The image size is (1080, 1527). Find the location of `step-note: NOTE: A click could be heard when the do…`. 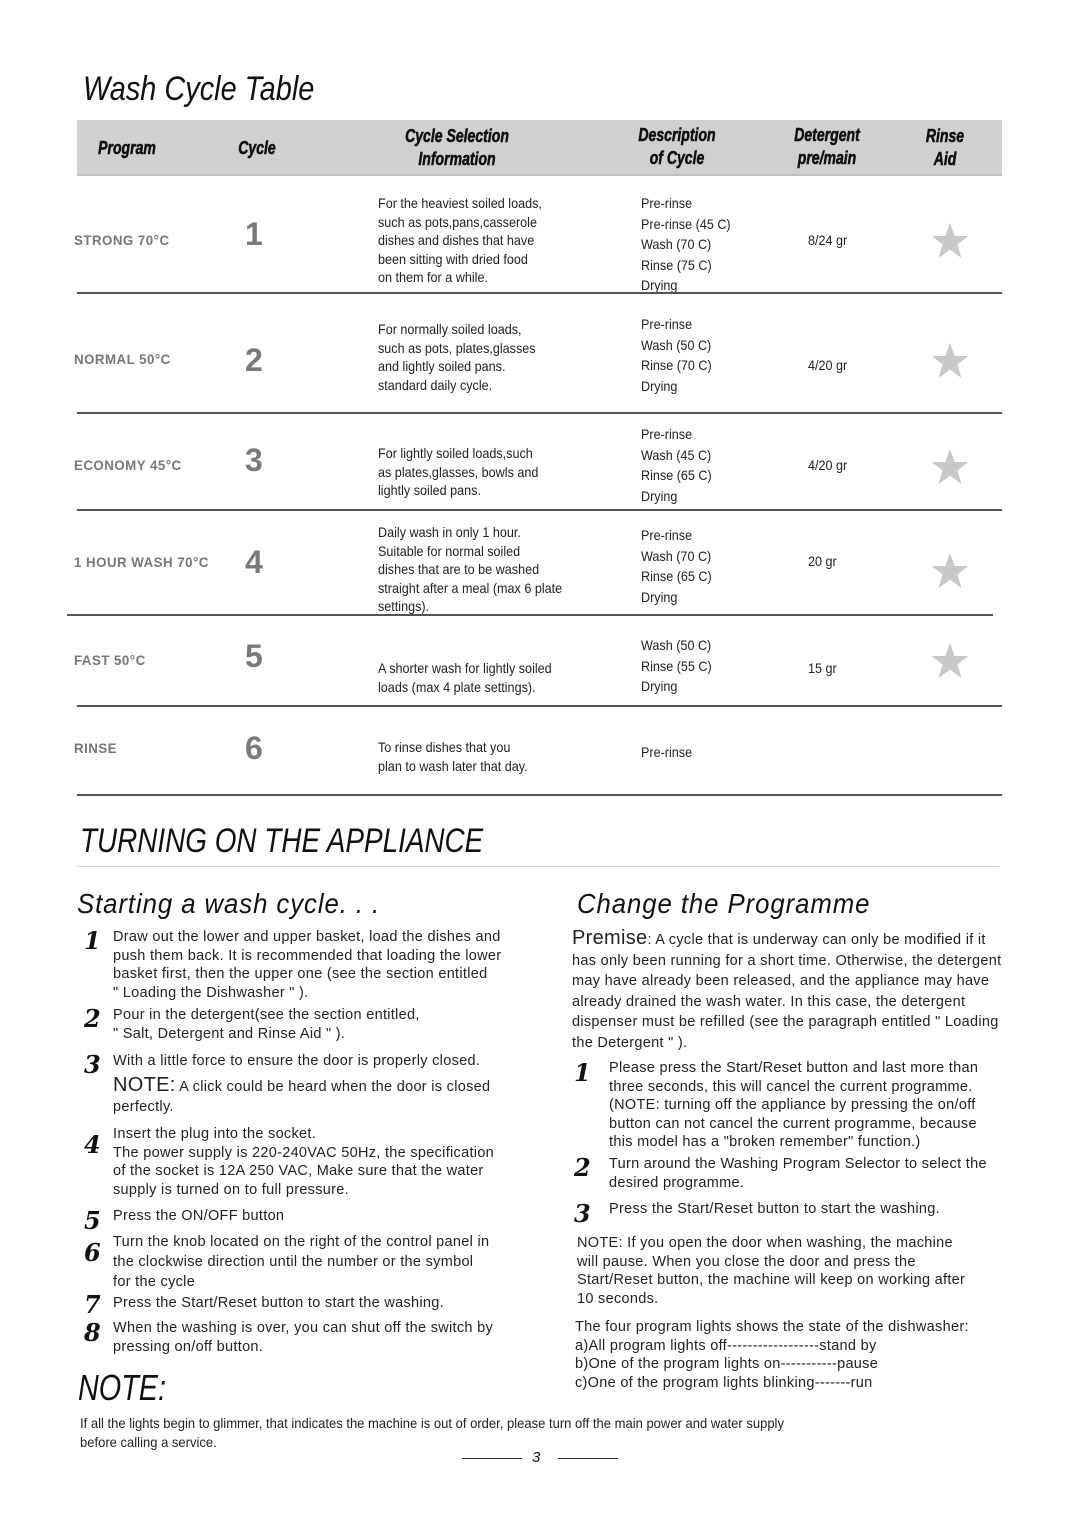

step-note: NOTE: A click could be heard when the do… is located at coordinates (301, 1096).